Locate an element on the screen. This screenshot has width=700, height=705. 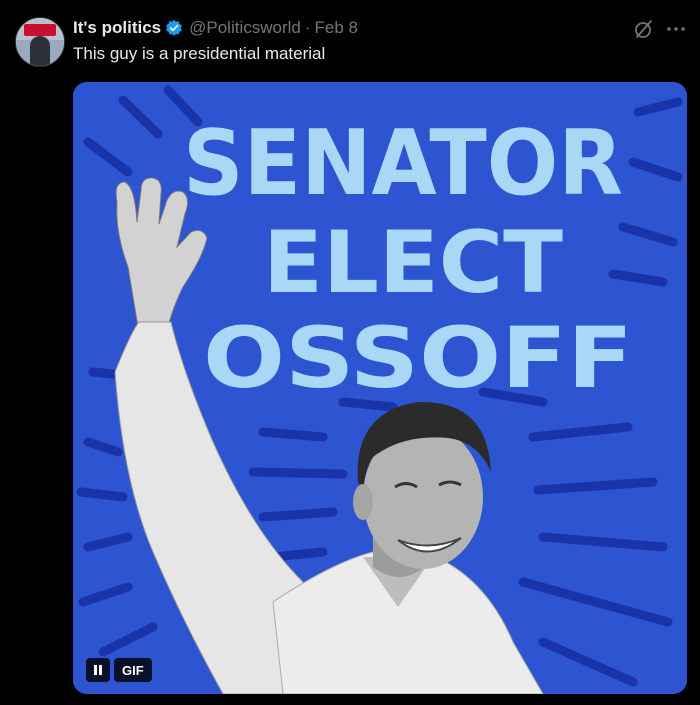
headline-line-3: OSSOFF is located at coordinates (418, 358).